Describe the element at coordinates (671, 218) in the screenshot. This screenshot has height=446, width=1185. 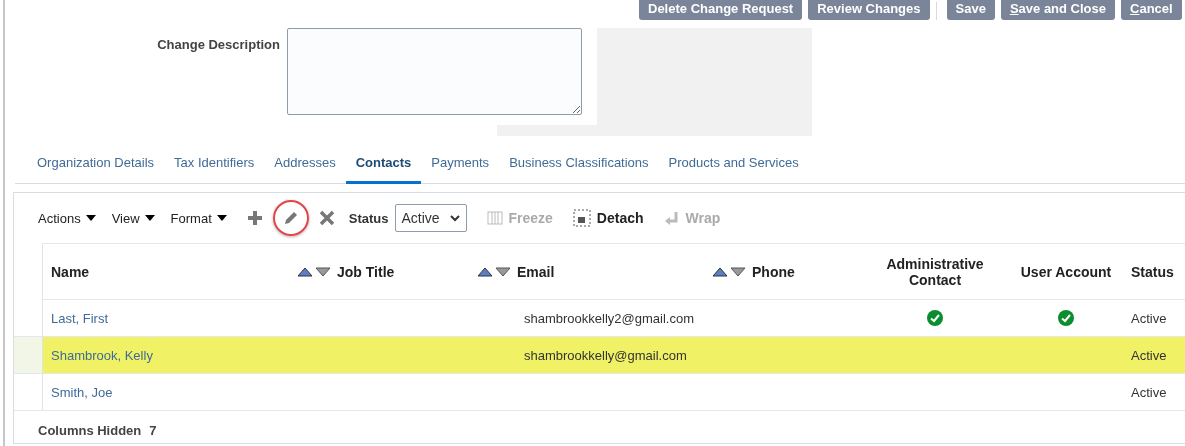
I see `wrap-icon` at that location.